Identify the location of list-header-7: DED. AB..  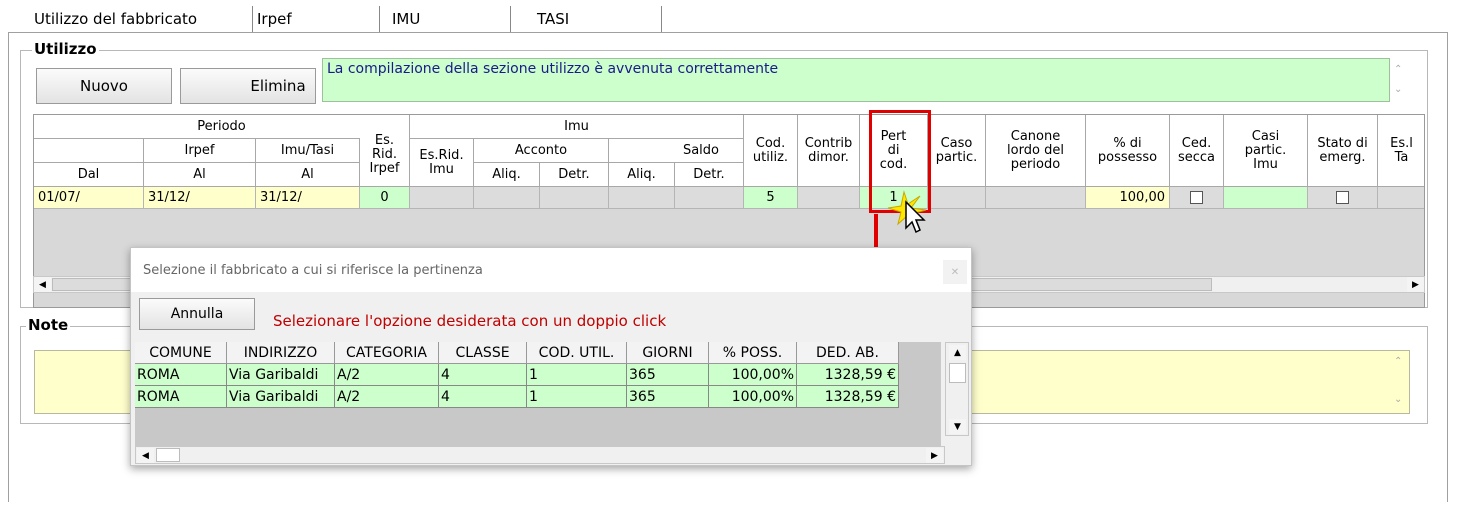
(848, 353).